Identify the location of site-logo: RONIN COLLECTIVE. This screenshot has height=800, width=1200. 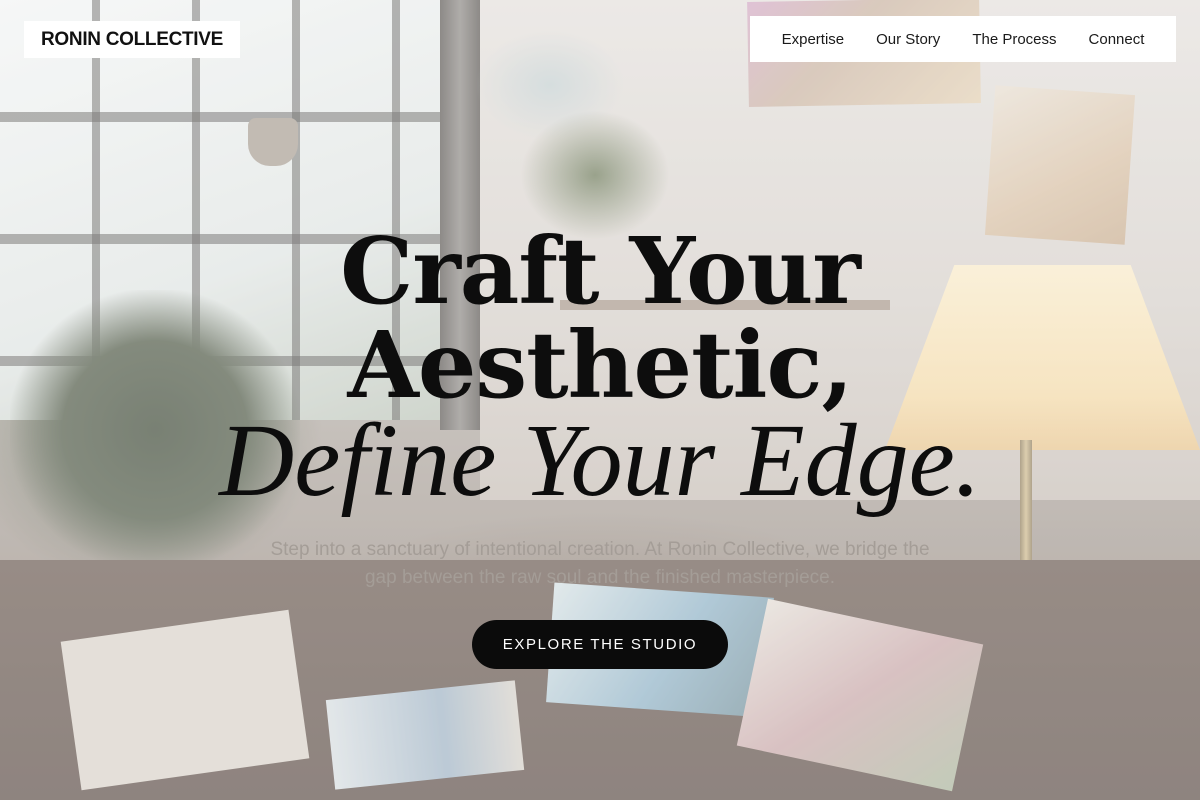
(132, 39).